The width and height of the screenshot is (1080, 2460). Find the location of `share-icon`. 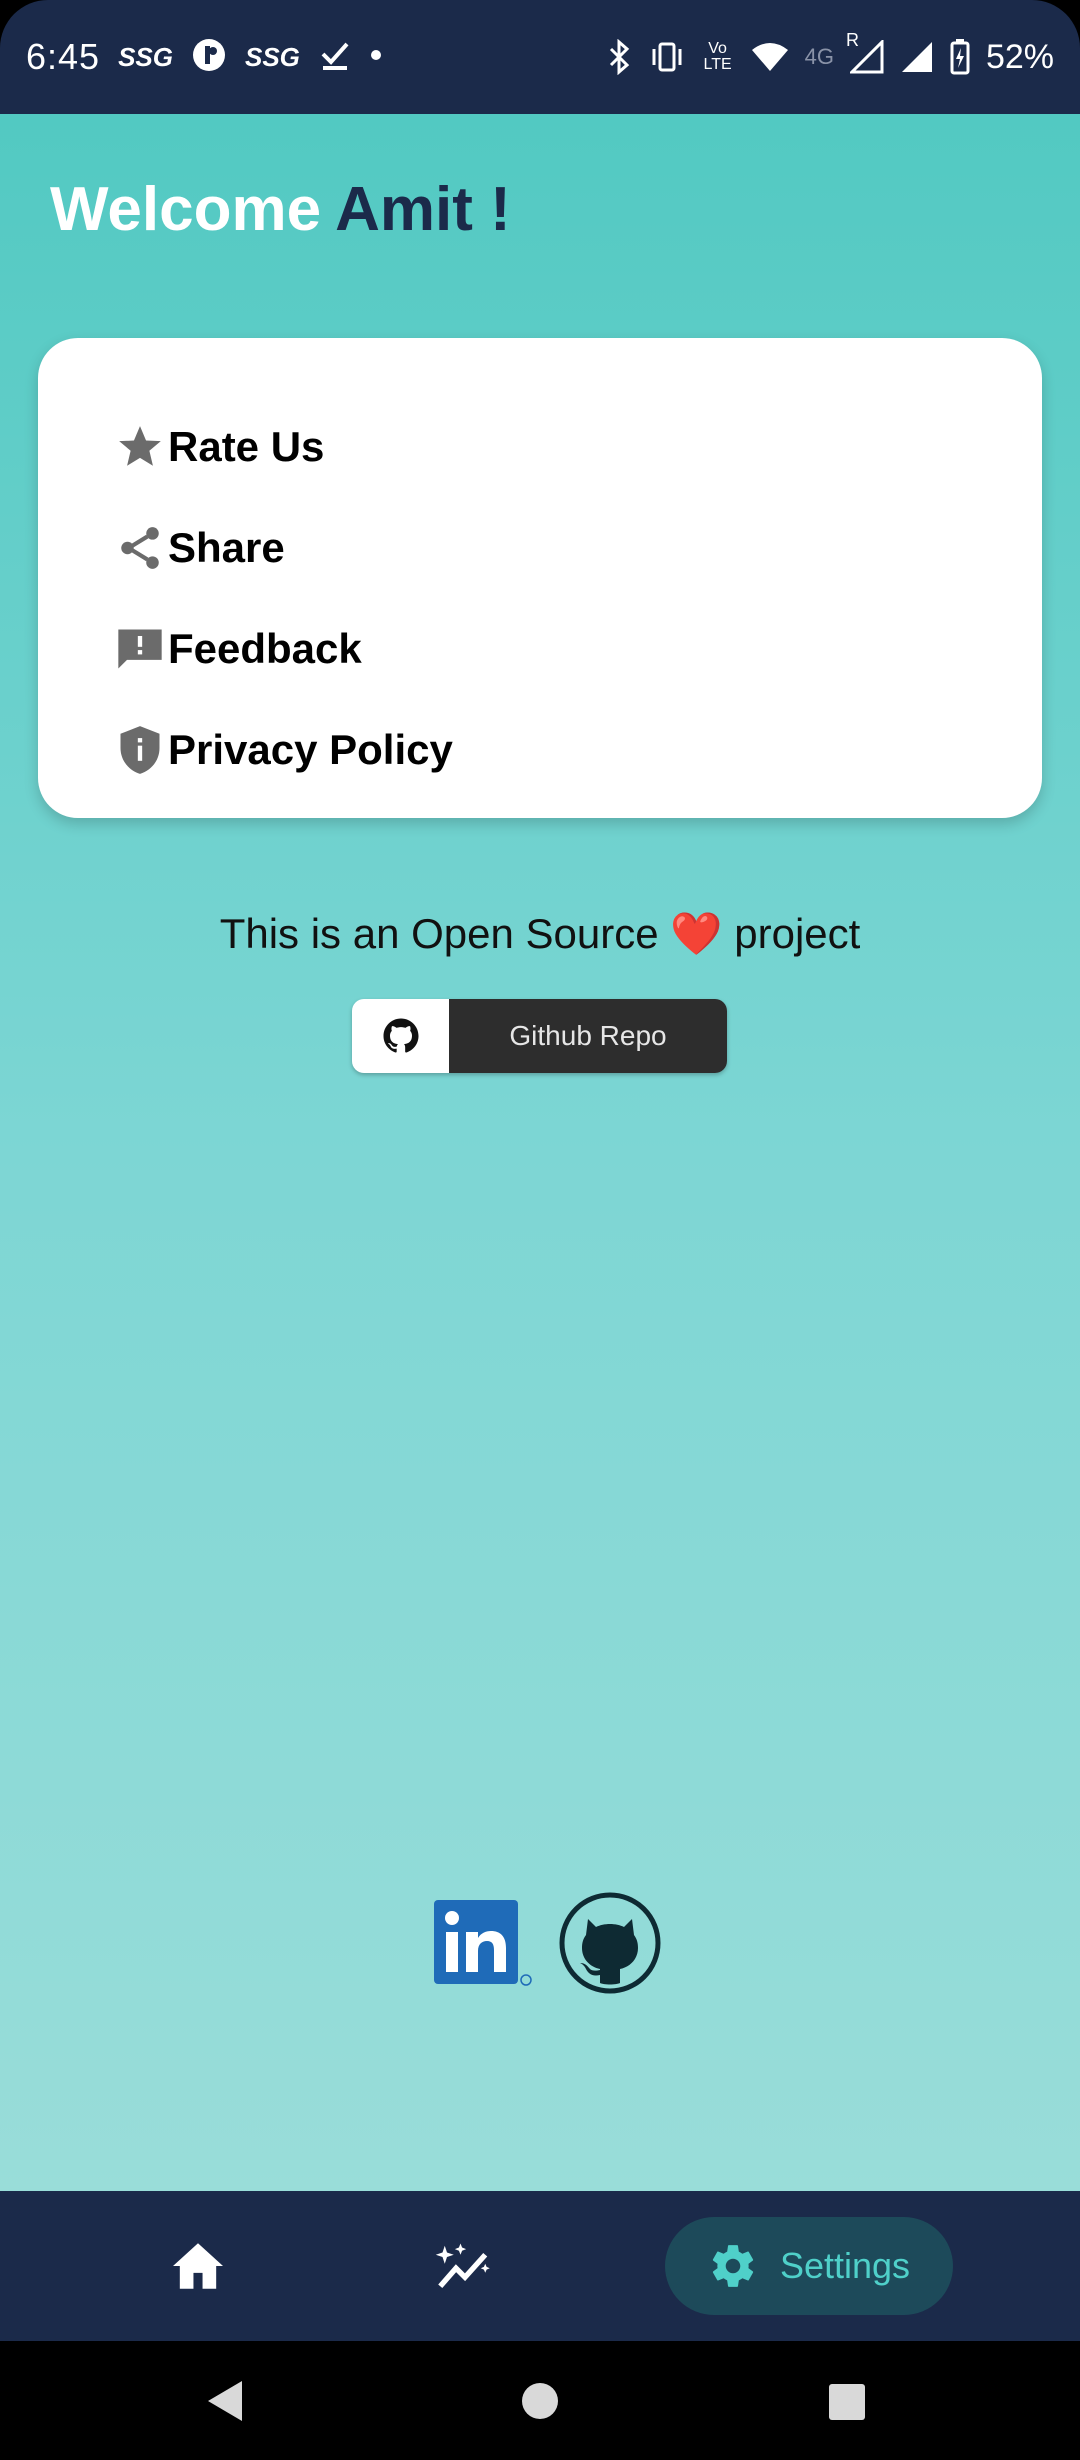

share-icon is located at coordinates (140, 548).